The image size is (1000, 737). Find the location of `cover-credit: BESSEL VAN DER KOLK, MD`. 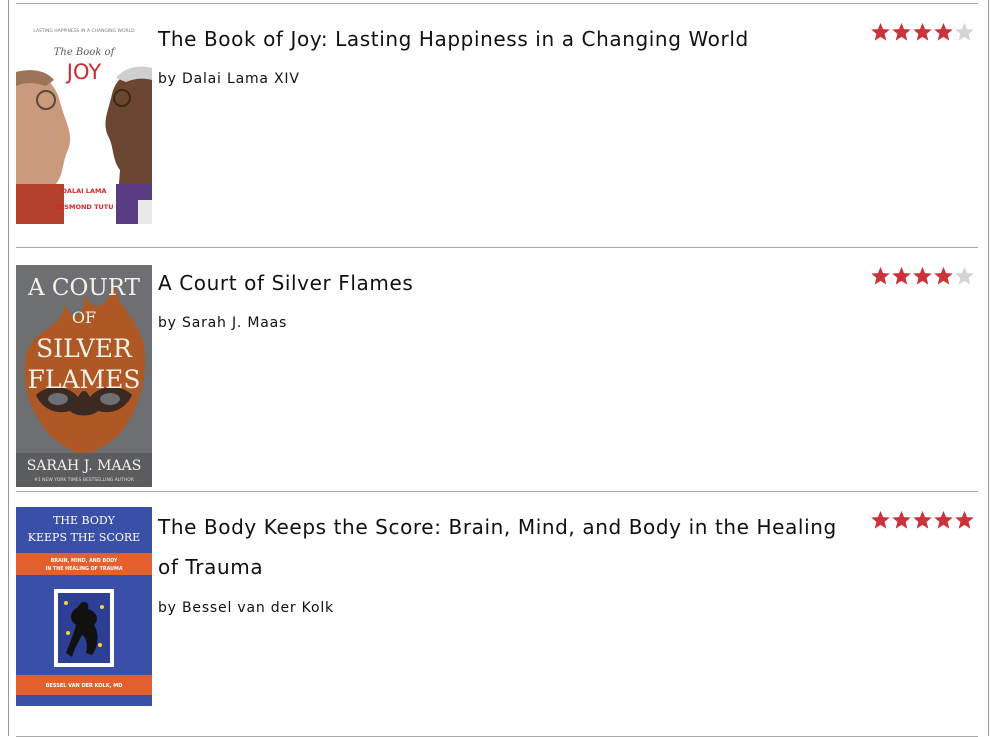

cover-credit: BESSEL VAN DER KOLK, MD is located at coordinates (84, 686).